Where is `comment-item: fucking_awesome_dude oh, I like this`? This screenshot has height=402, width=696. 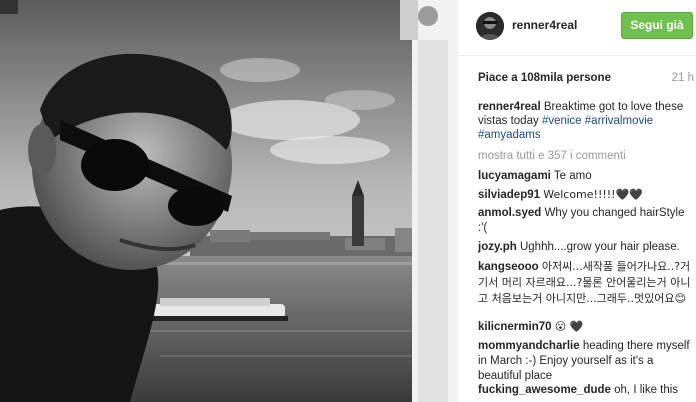
comment-item: fucking_awesome_dude oh, I like this is located at coordinates (585, 390).